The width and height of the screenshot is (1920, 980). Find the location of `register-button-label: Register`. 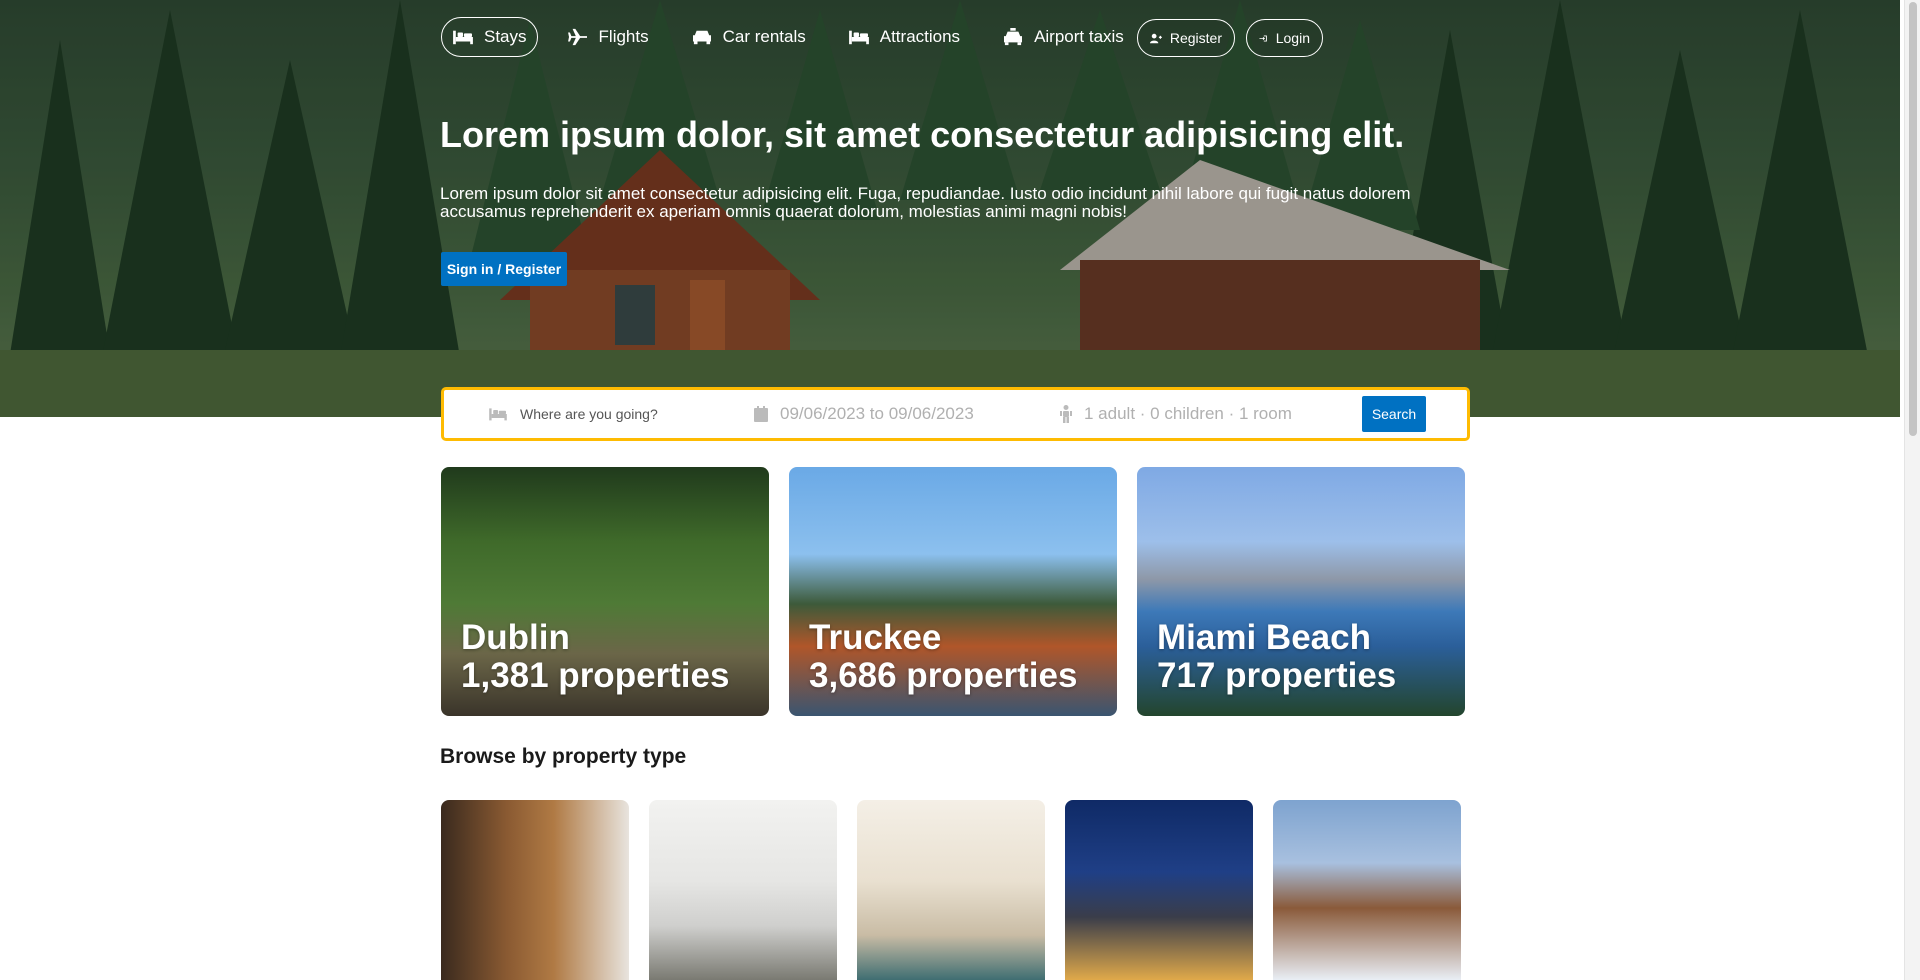

register-button-label: Register is located at coordinates (1195, 38).